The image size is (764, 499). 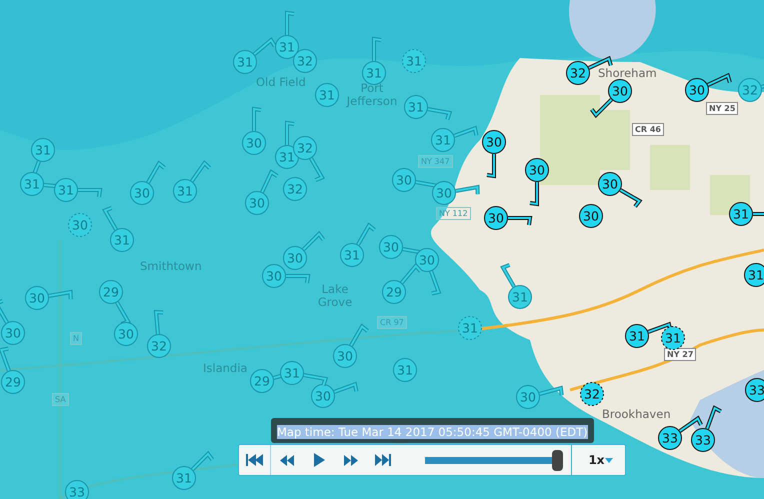 What do you see at coordinates (319, 460) in the screenshot?
I see `play-icon` at bounding box center [319, 460].